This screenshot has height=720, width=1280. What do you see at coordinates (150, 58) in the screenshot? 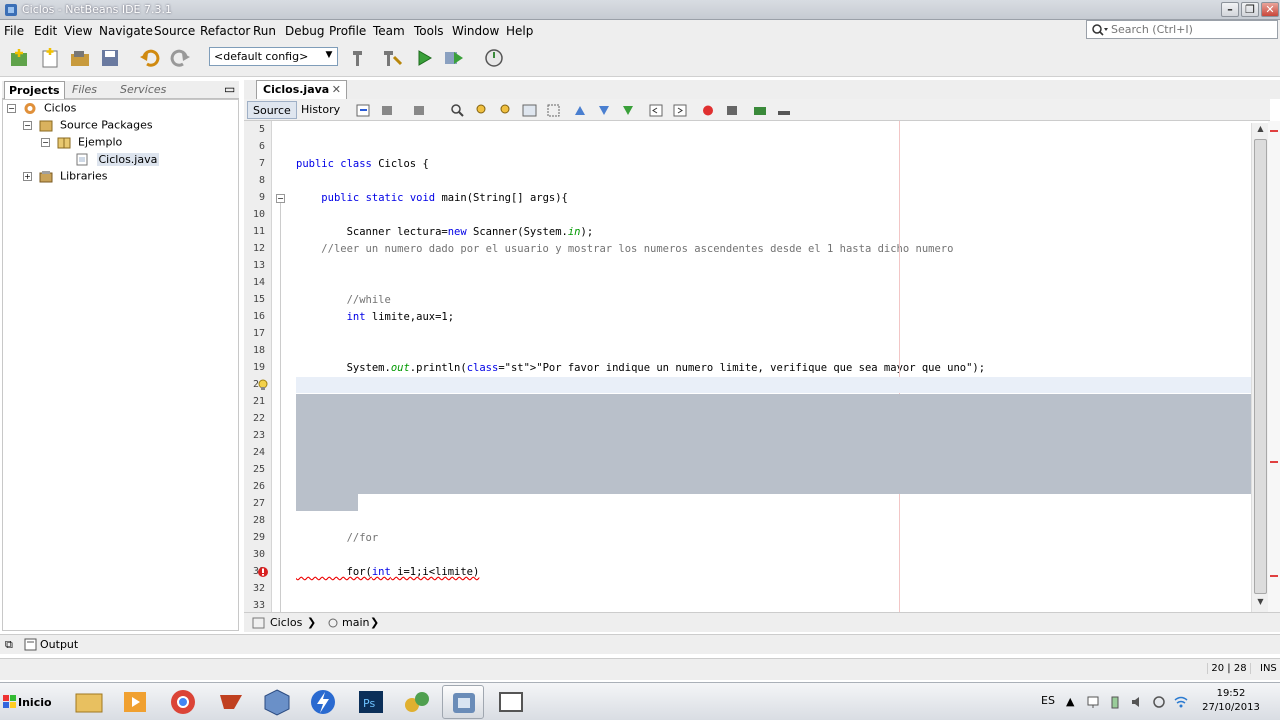
I see `undo-icon` at bounding box center [150, 58].